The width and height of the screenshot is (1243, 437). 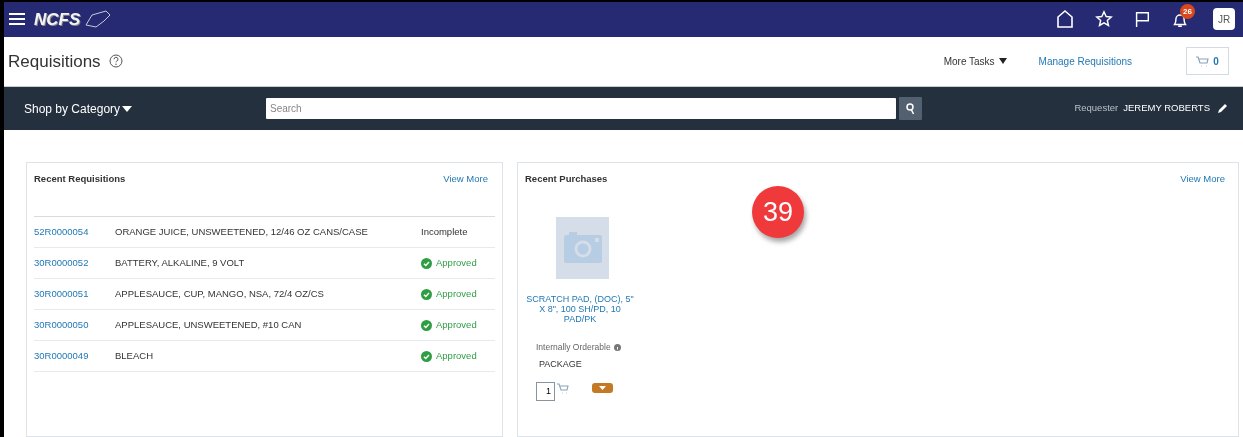 I want to click on requisition-number-link: 52R0000054, so click(x=74, y=232).